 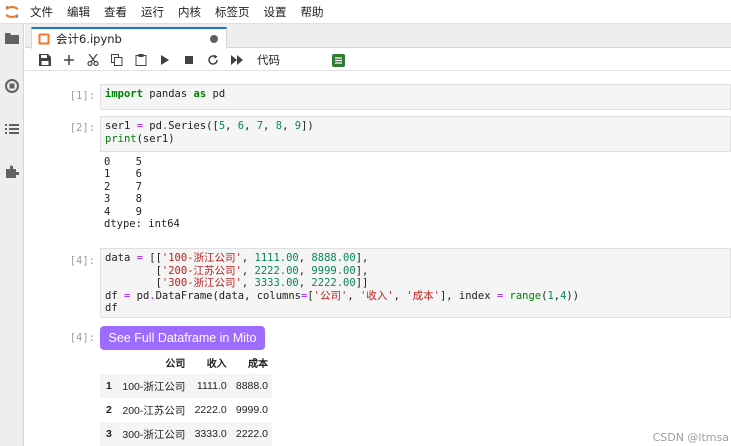 What do you see at coordinates (213, 60) in the screenshot?
I see `restart-icon` at bounding box center [213, 60].